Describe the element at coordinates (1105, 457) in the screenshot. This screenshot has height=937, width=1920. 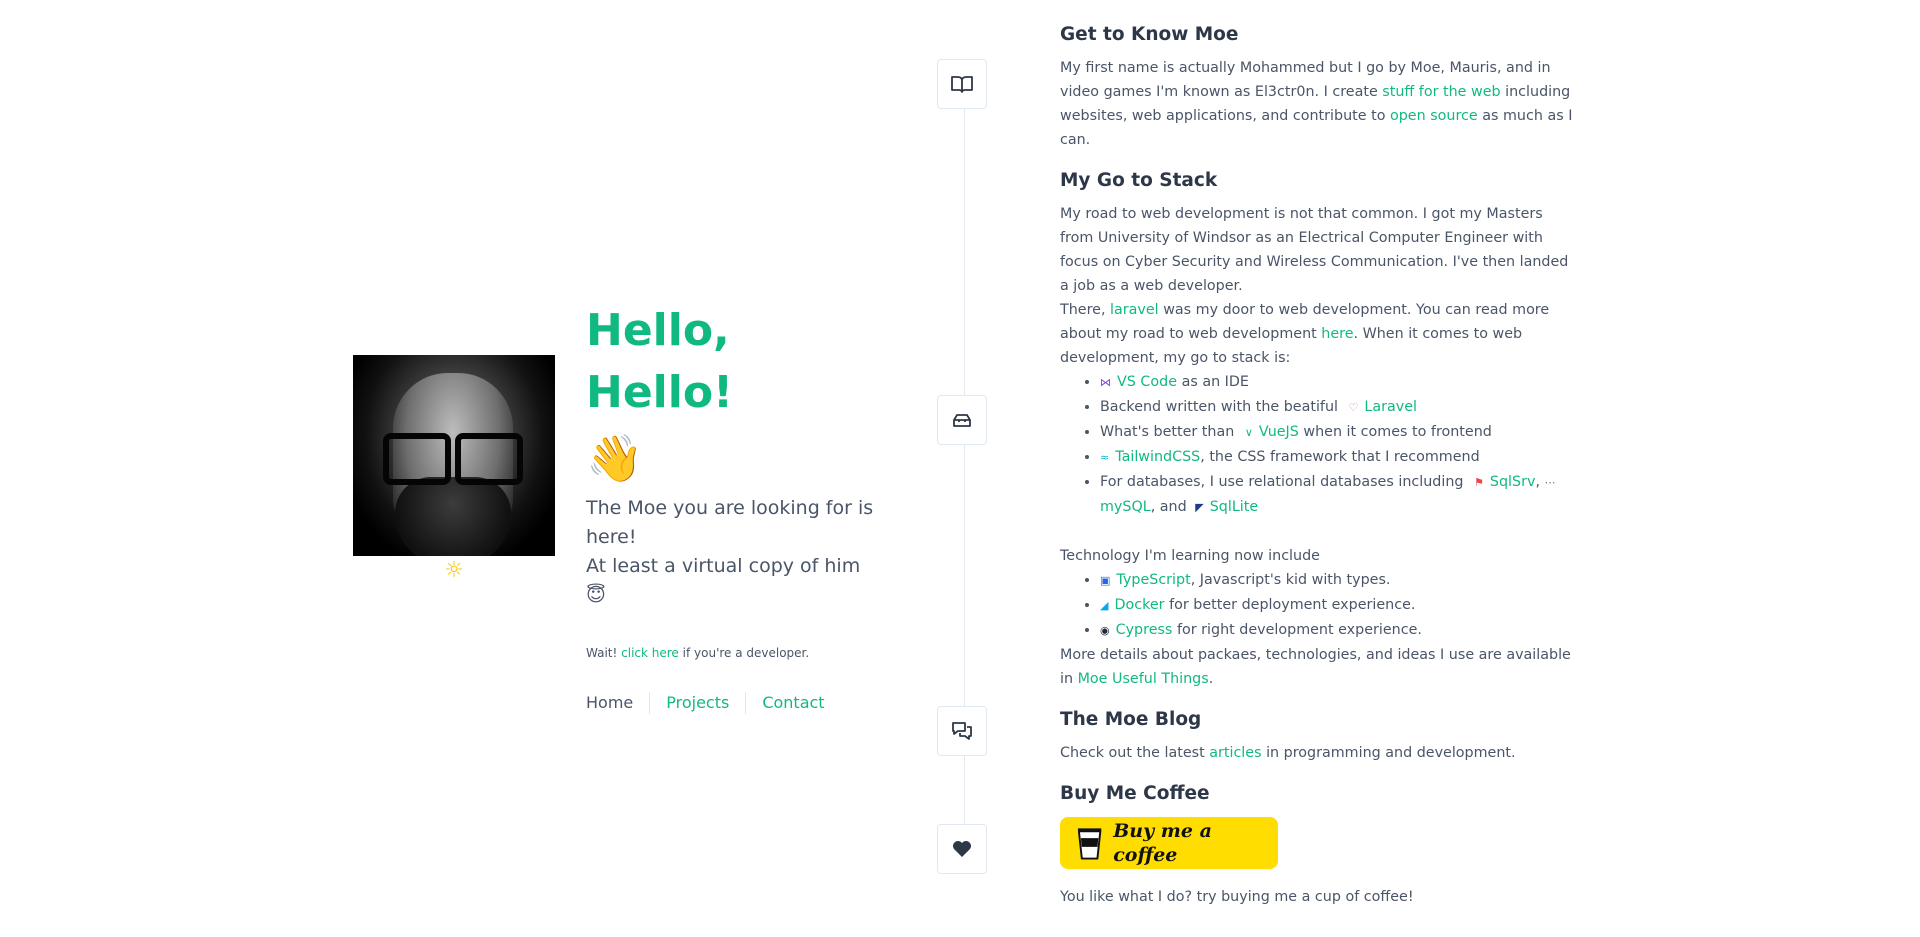
I see `tailwind-icon: ≈` at that location.